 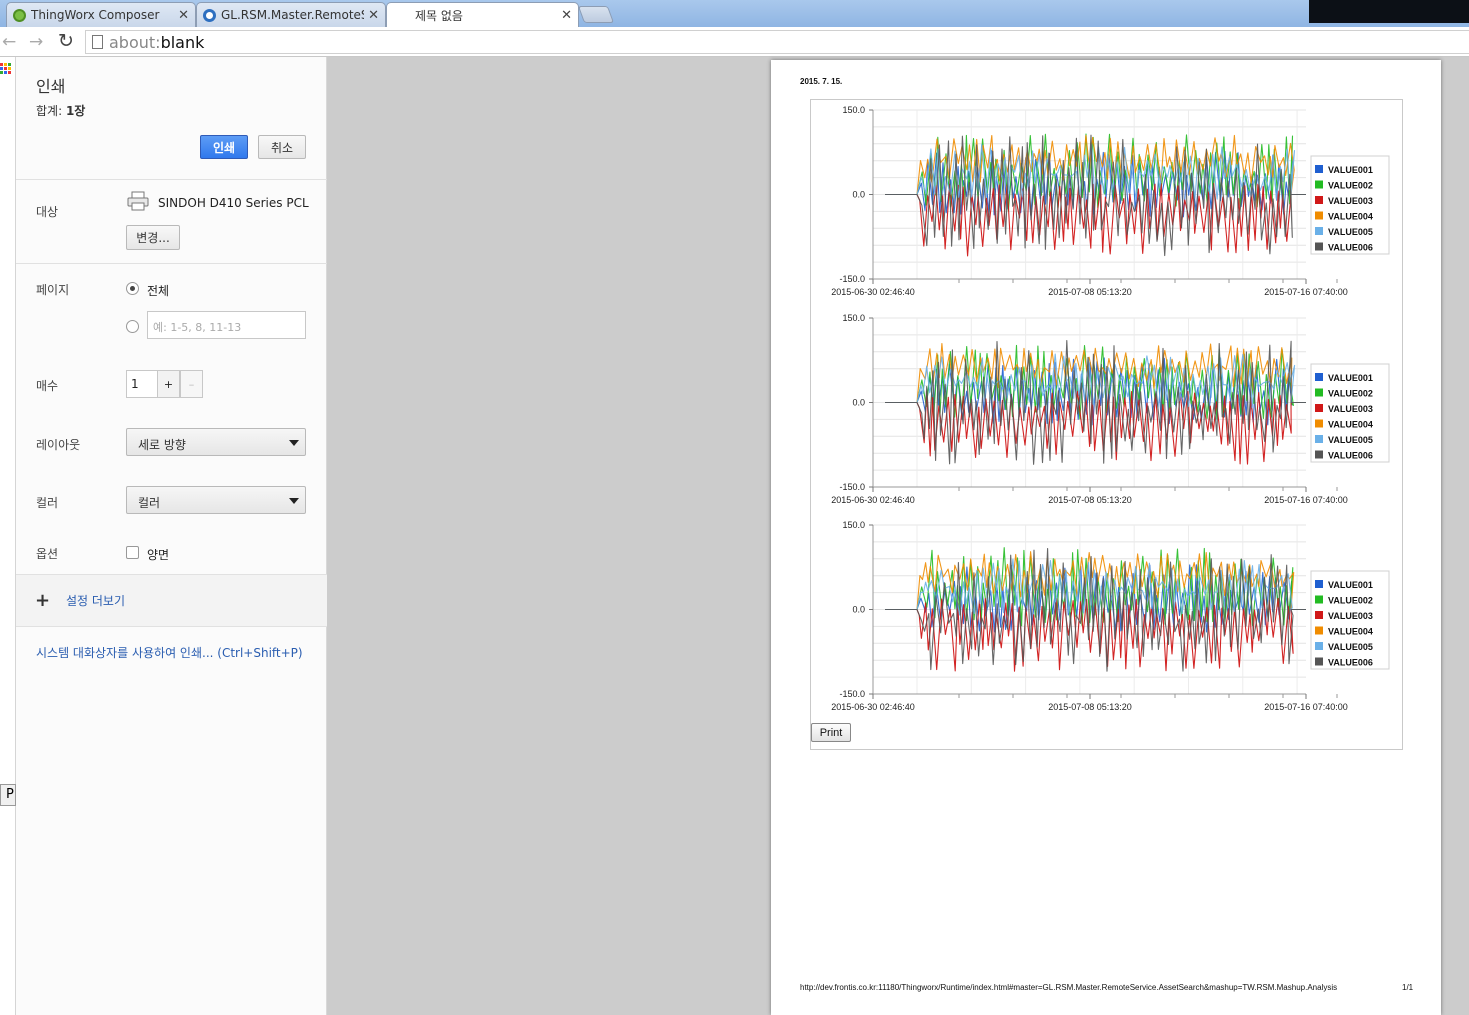 What do you see at coordinates (47, 554) in the screenshot?
I see `options-label: 옵션` at bounding box center [47, 554].